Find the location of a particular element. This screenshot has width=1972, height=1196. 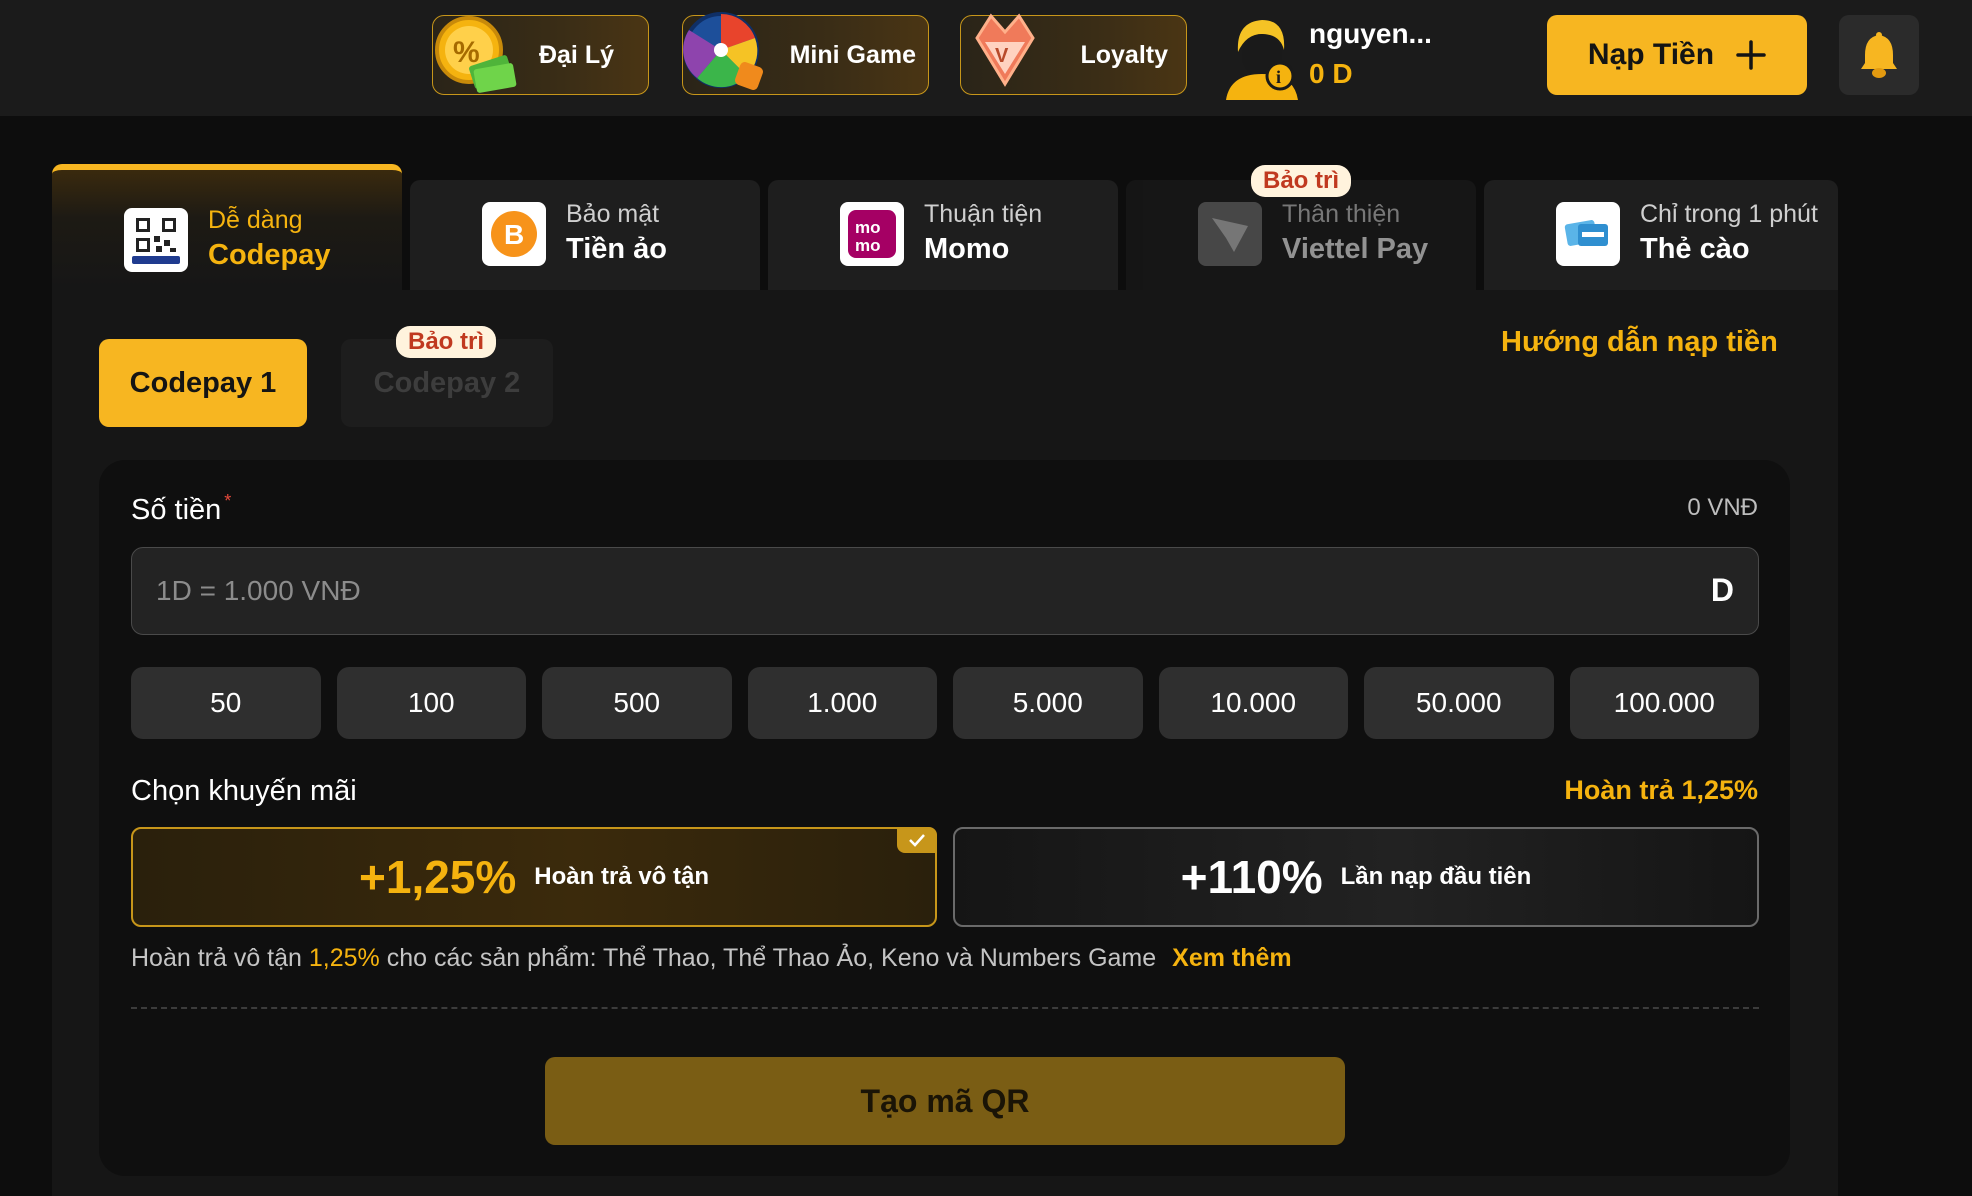

nav-minigame-label: Mini Game is located at coordinates (852, 54).